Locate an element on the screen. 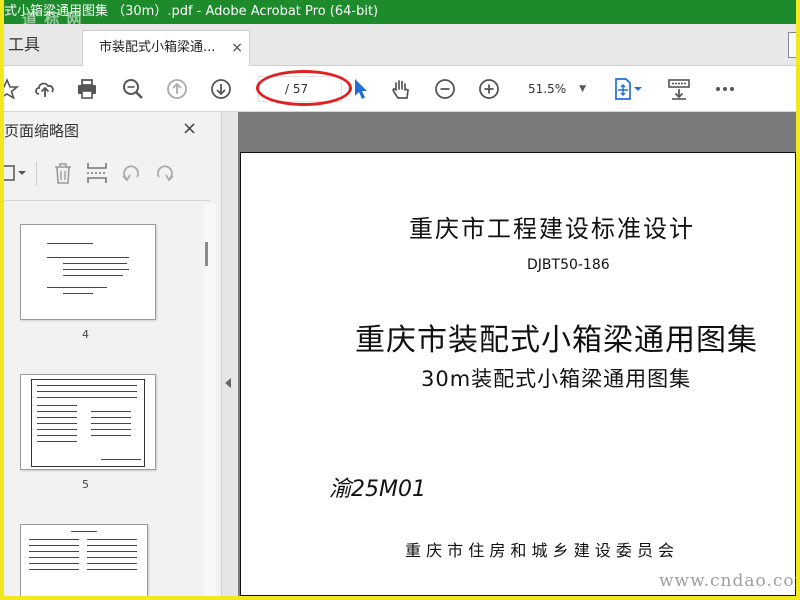 The height and width of the screenshot is (600, 800). doc-code: DJBT50-186 is located at coordinates (568, 265).